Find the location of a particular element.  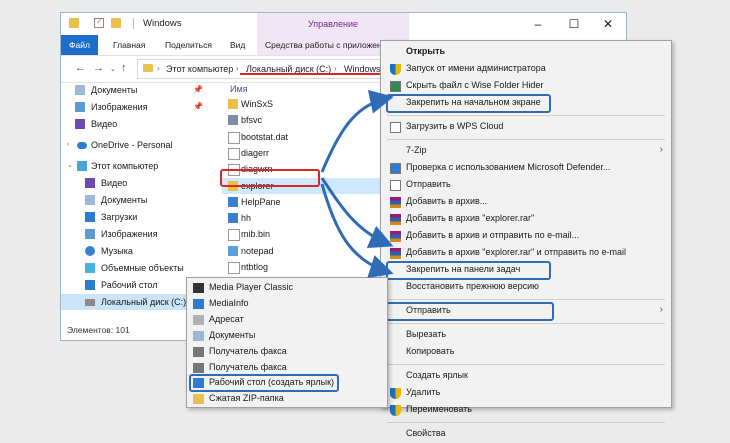

sidebar-item-label: Этот компьютер is located at coordinates (125, 166).